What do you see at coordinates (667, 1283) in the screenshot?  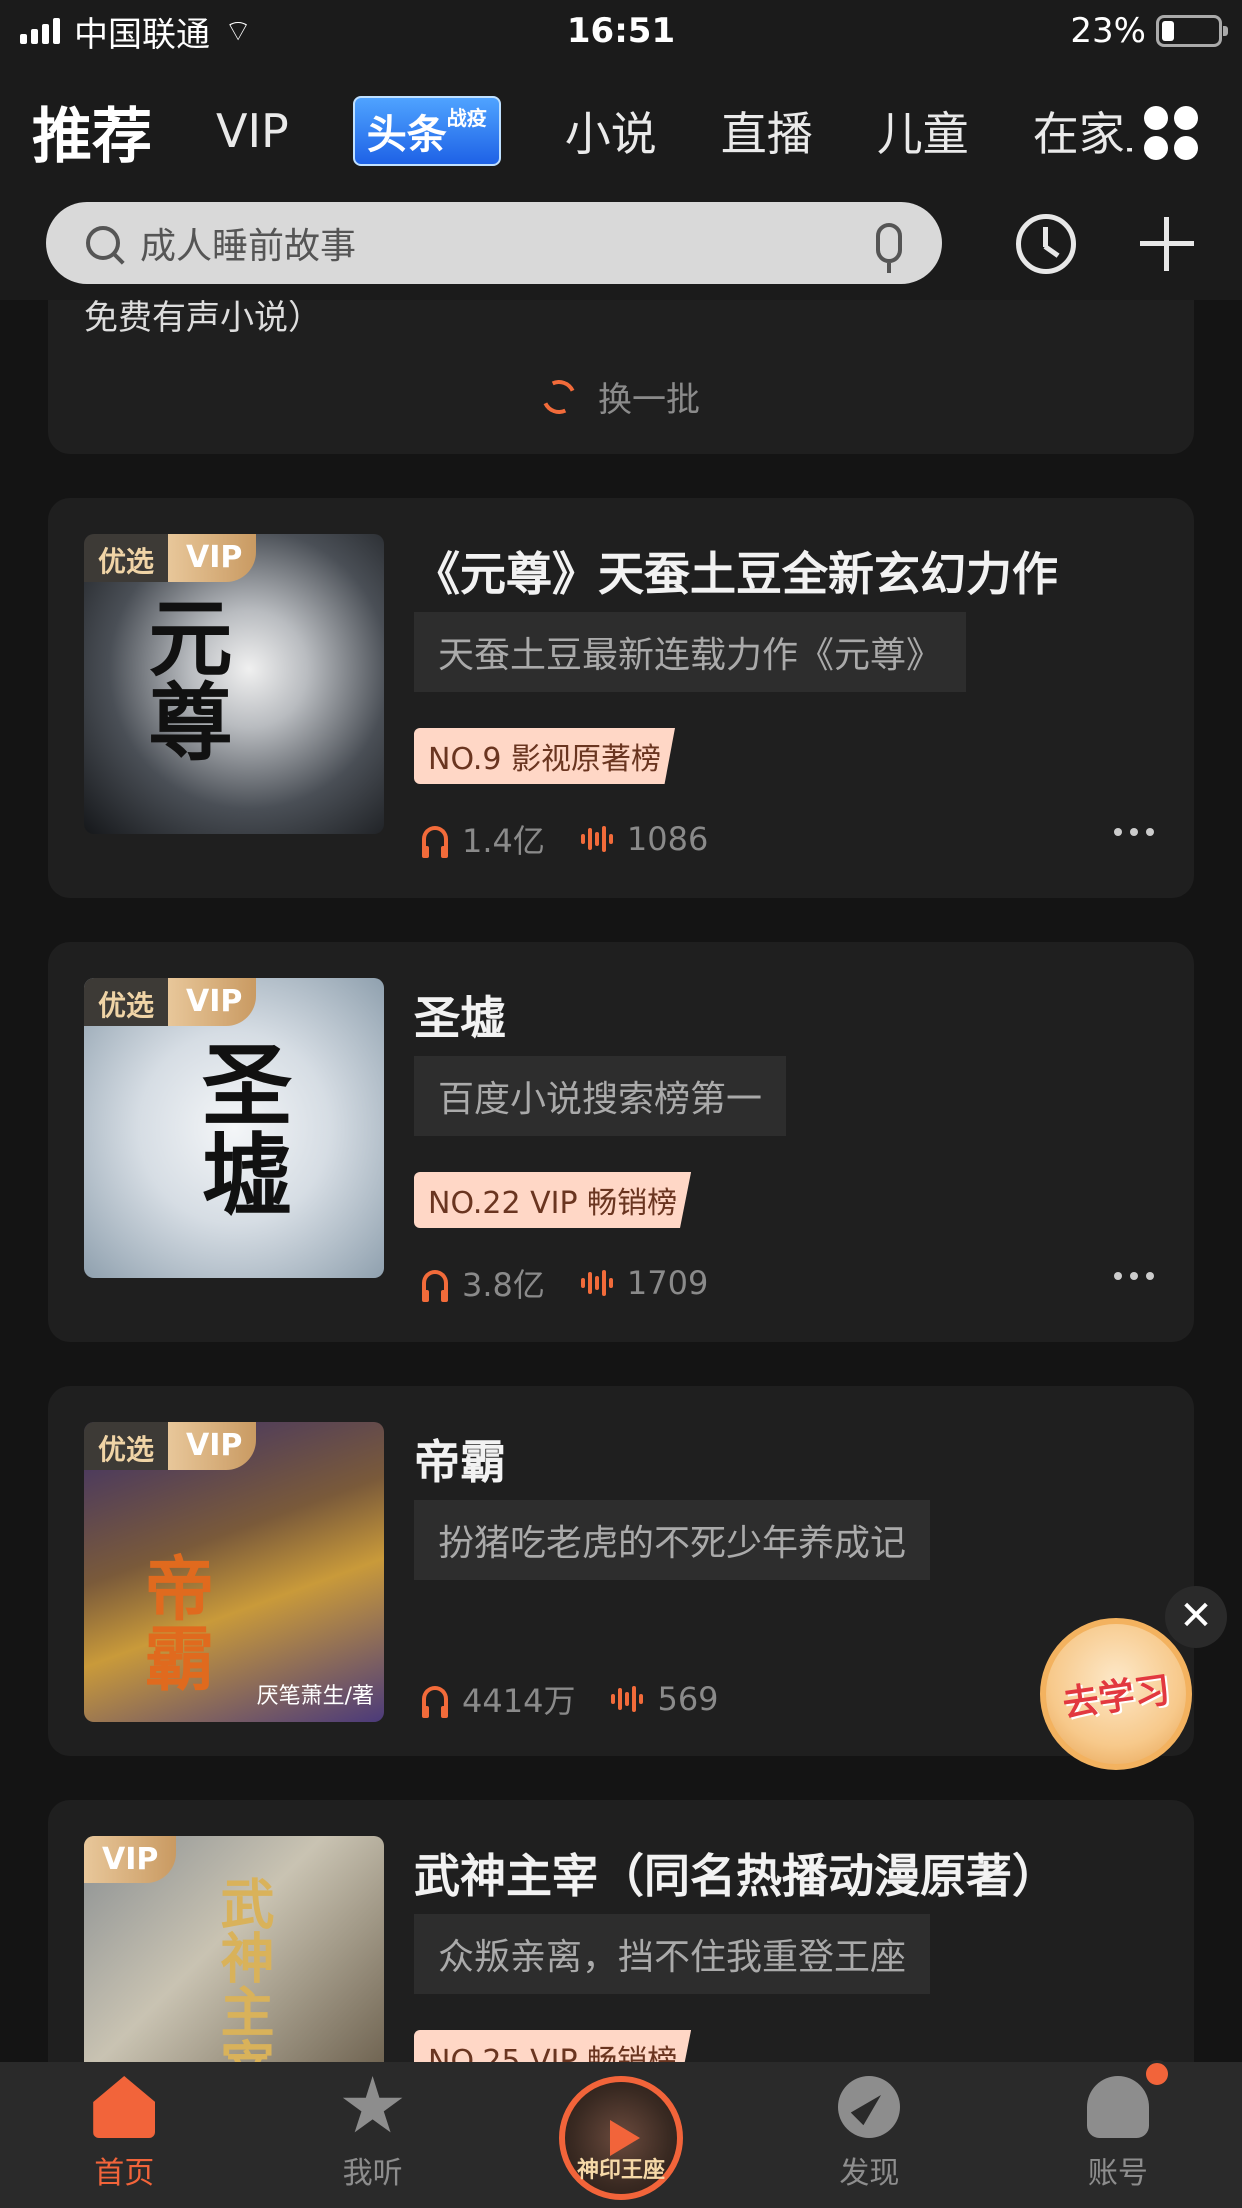 I see `track-count: 1709` at bounding box center [667, 1283].